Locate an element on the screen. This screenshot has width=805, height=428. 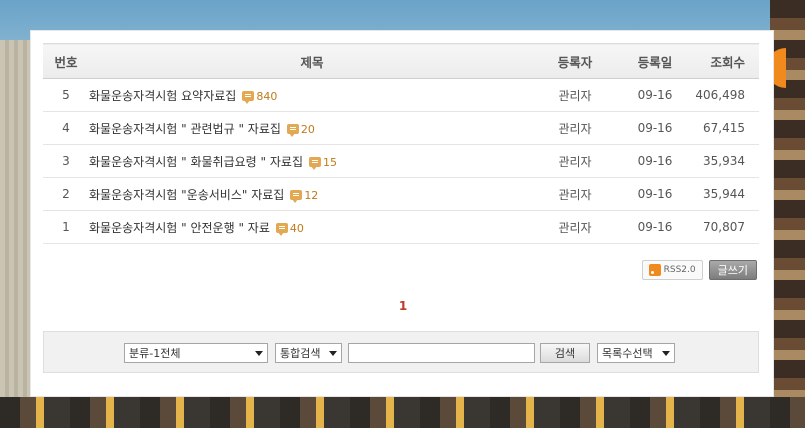
background-container-bottom is located at coordinates (402, 412).